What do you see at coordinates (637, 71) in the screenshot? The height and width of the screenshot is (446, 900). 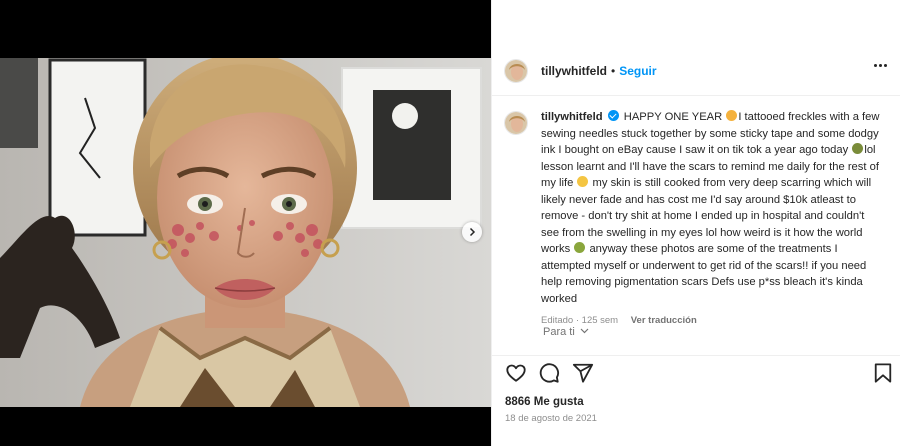 I see `follow-button: Seguir` at bounding box center [637, 71].